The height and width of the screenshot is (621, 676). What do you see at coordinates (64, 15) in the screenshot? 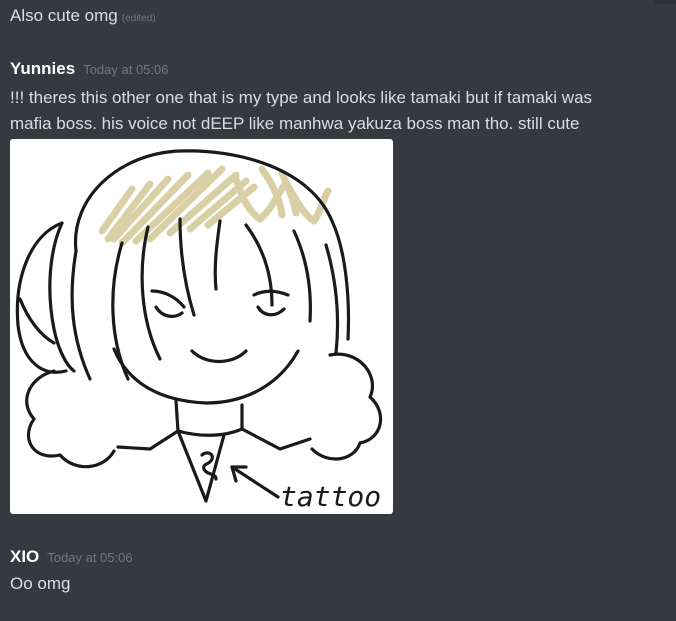
I see `message-text: Also cute omg` at bounding box center [64, 15].